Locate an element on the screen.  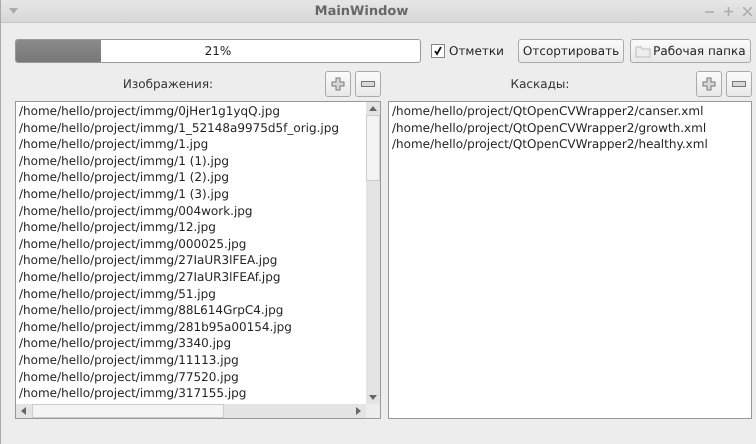
file-path-item: /home/hello/project/immg/0jHer1g1yqQ.jpg is located at coordinates (149, 111).